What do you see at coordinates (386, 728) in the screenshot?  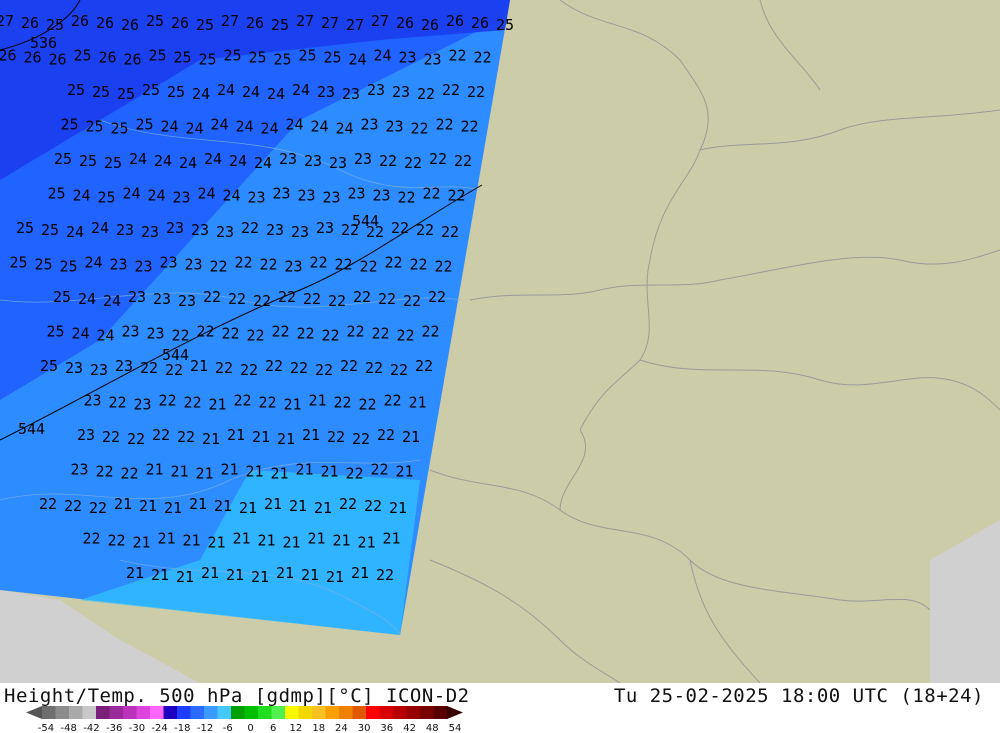 I see `legend-tick-label: 36` at bounding box center [386, 728].